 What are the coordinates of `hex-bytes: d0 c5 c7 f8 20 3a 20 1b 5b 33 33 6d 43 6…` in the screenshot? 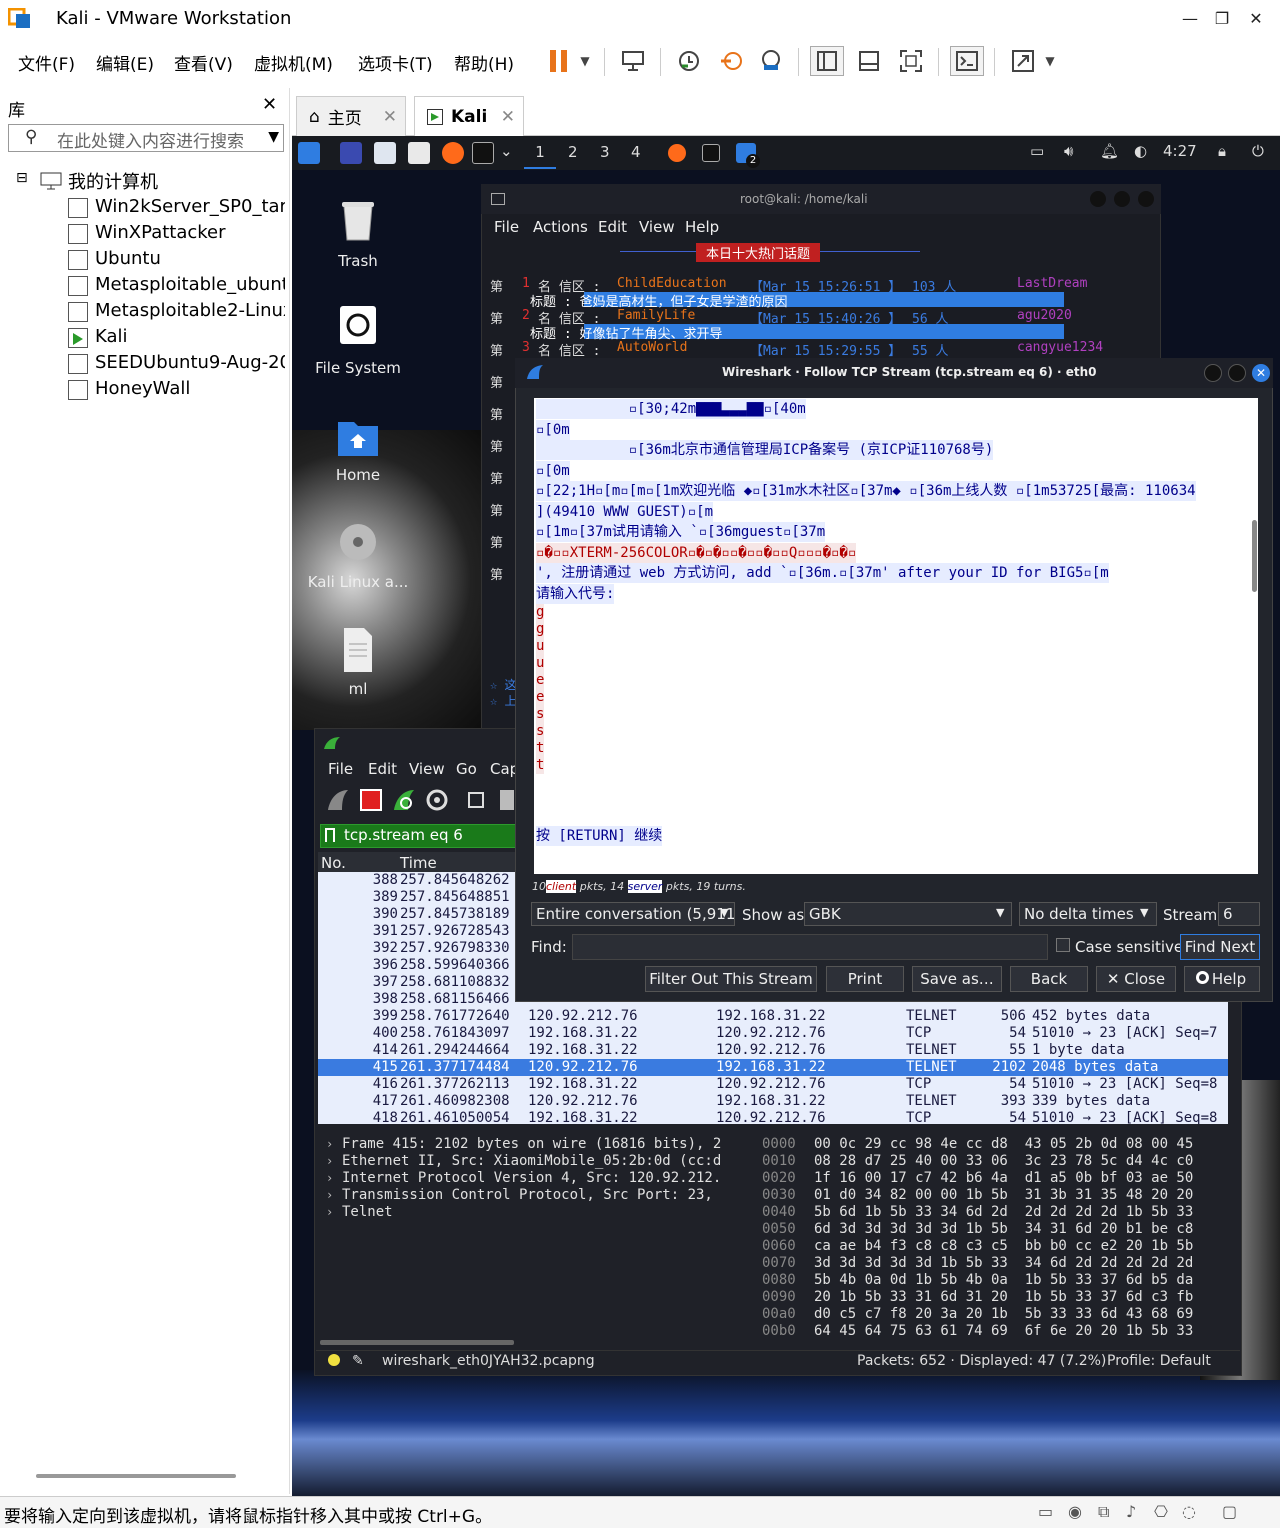 It's located at (1003, 1314).